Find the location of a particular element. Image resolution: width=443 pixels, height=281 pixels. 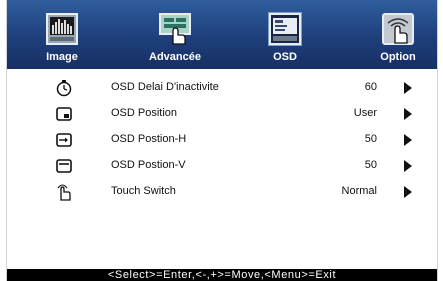

osd-position-icon is located at coordinates (64, 114).